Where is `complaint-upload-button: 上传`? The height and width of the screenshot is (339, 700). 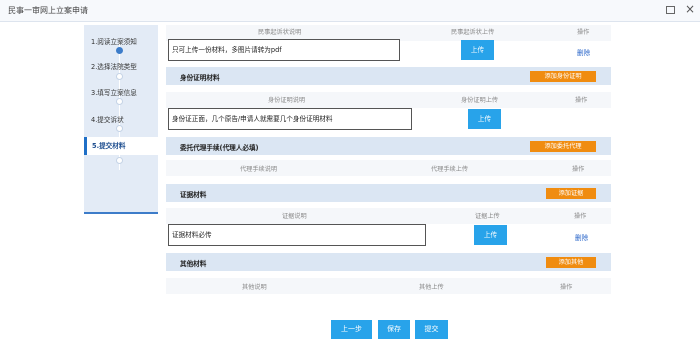 complaint-upload-button: 上传 is located at coordinates (477, 50).